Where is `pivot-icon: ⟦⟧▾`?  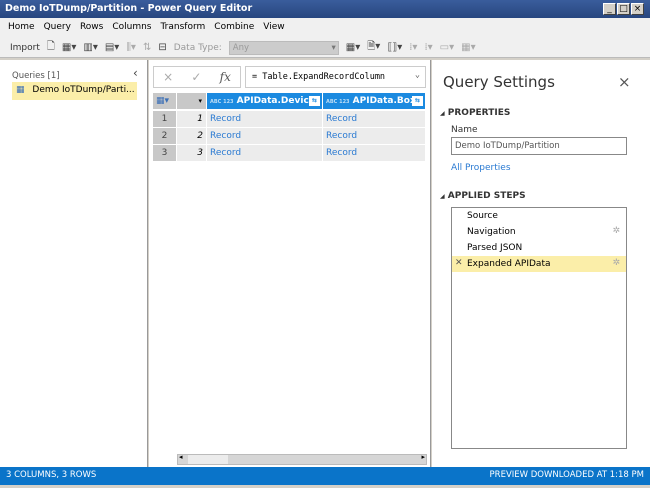
pivot-icon: ⟦⟧▾ is located at coordinates (394, 47).